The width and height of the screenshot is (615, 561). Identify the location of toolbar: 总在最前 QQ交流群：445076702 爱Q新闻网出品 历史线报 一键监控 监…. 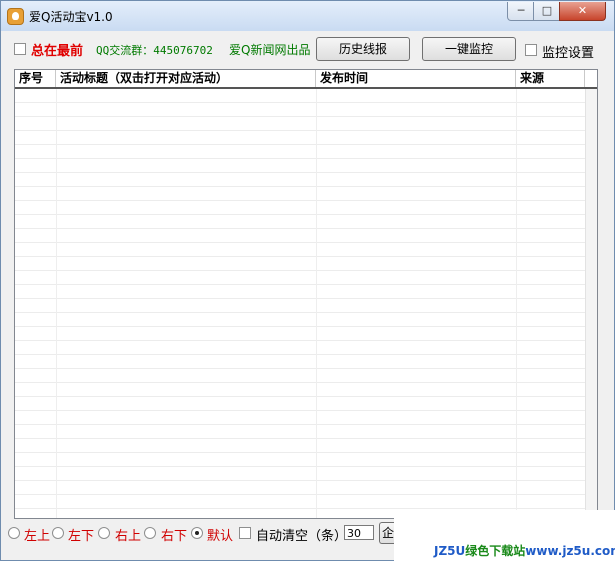
(307, 49).